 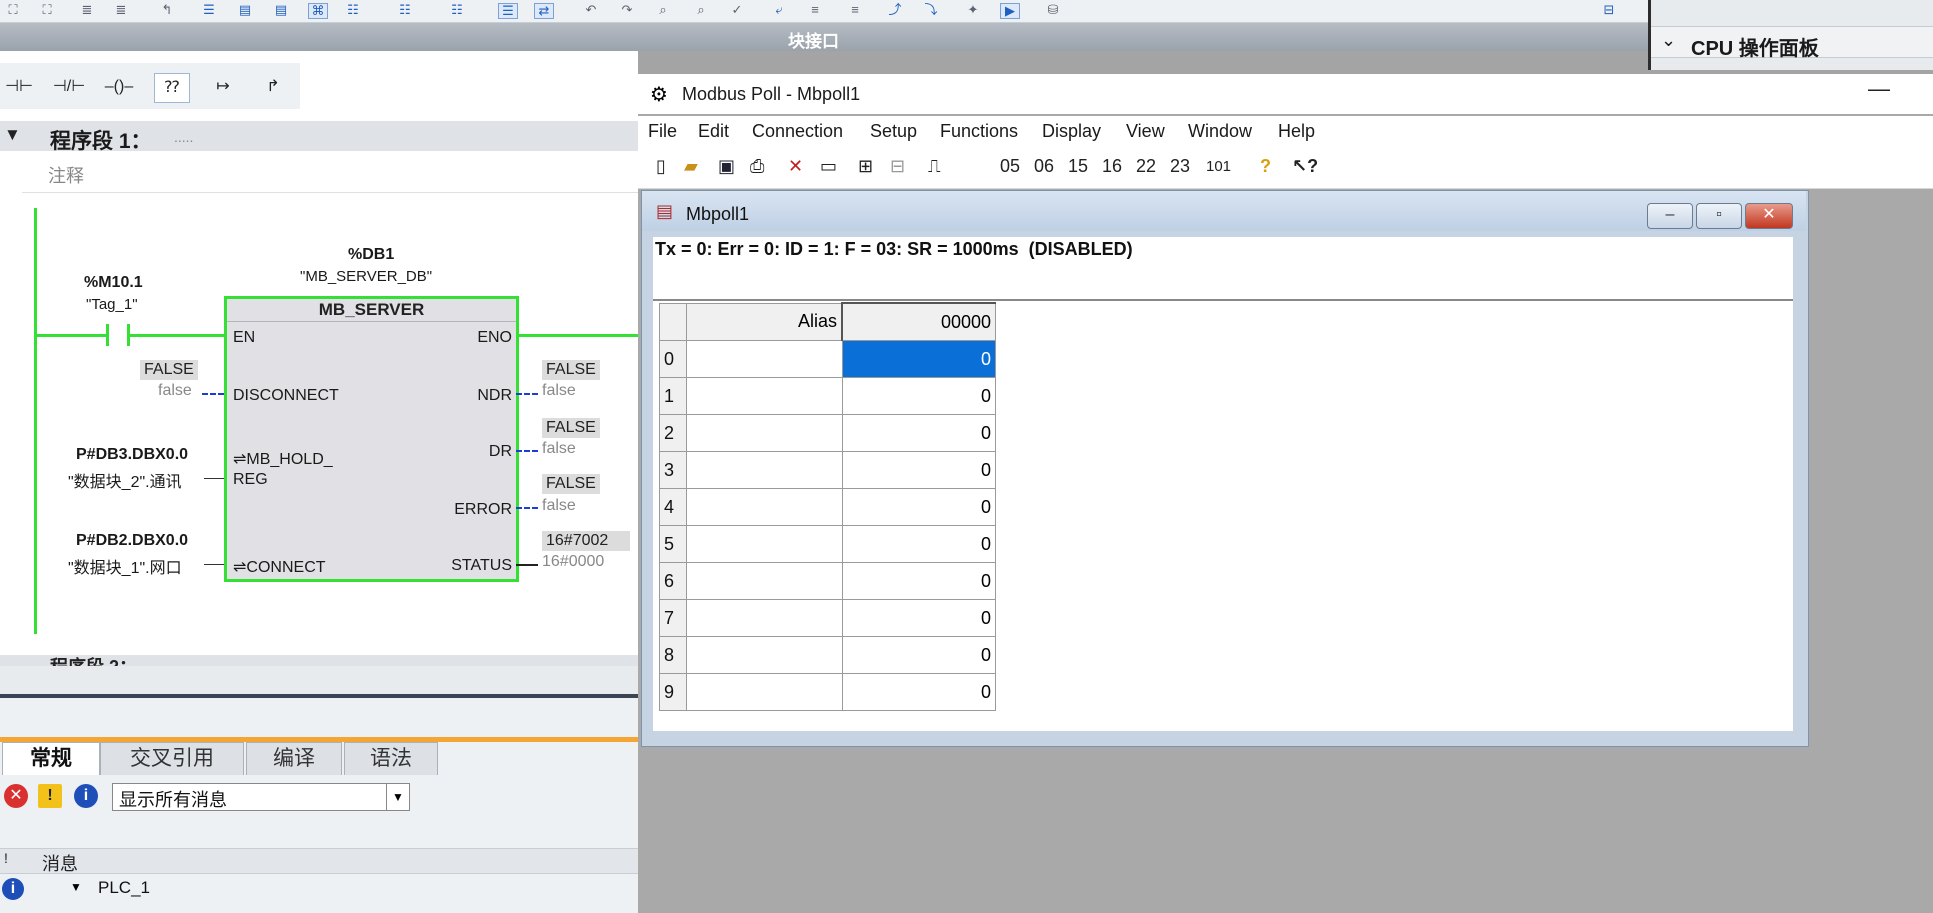 I want to click on child-maximize-button: ▫, so click(x=1719, y=216).